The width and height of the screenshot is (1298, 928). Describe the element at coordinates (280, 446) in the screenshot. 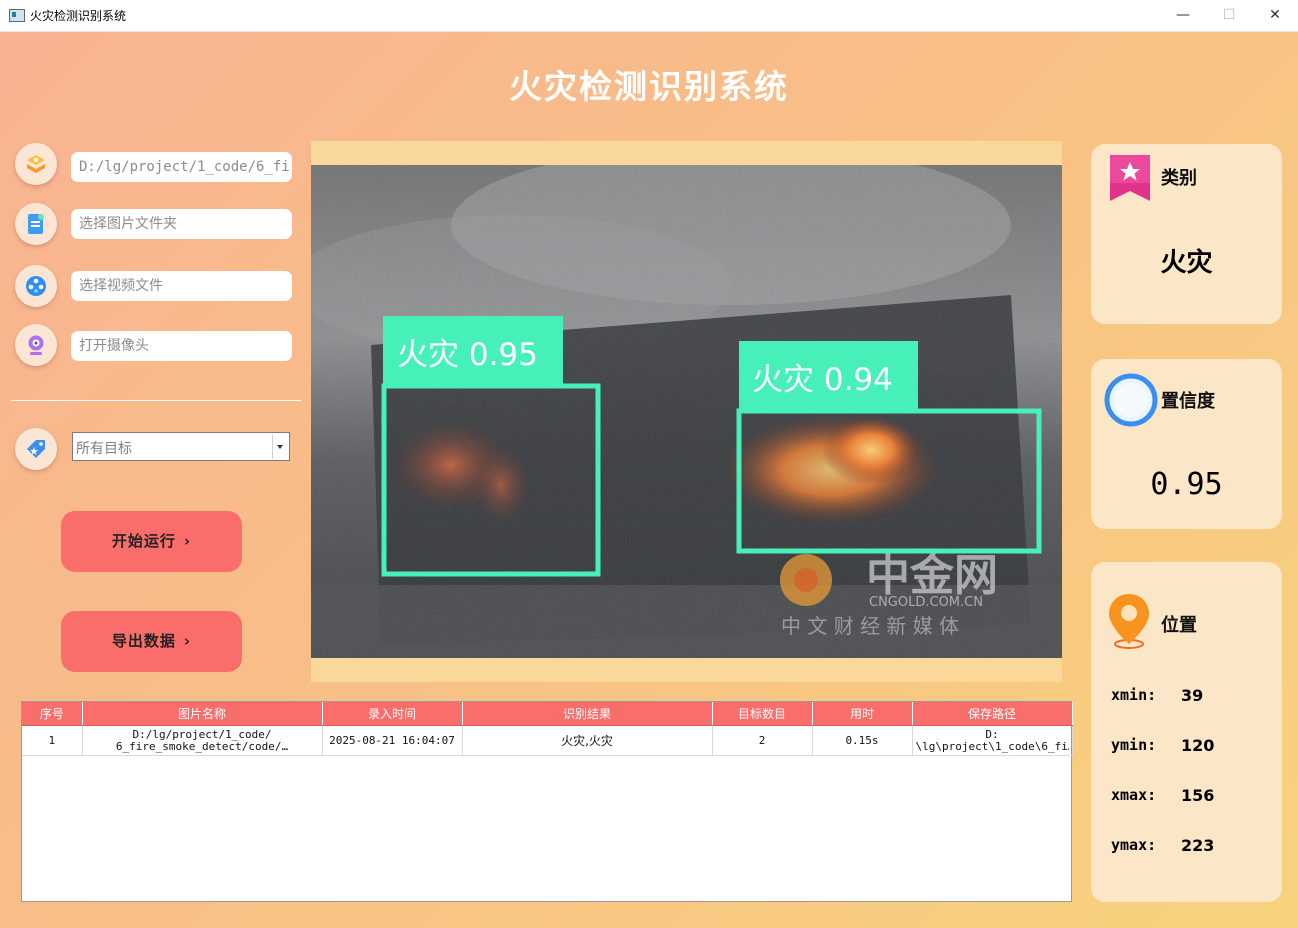

I see `chevron-down-icon` at that location.